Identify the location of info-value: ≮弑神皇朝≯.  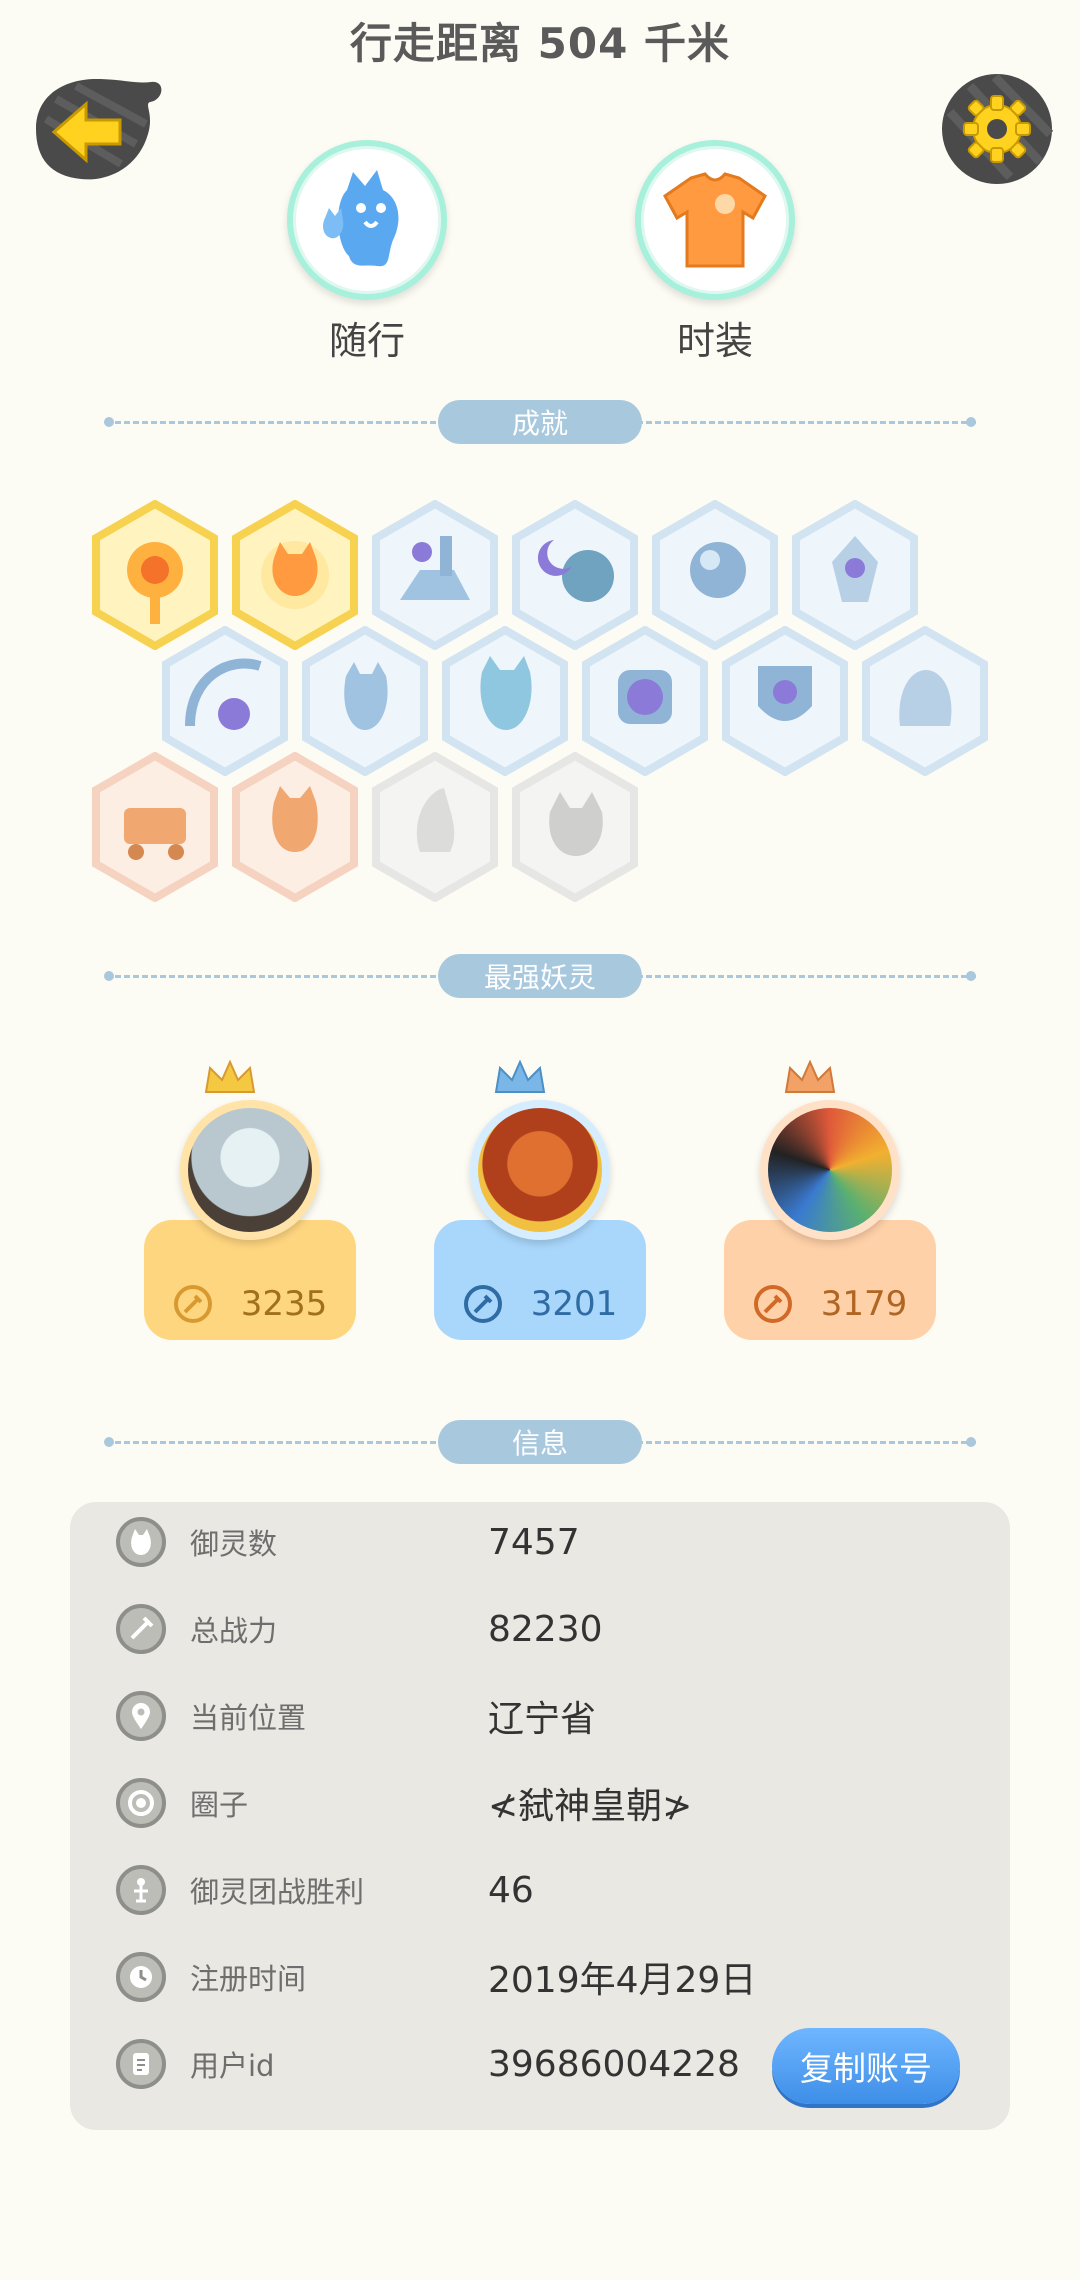
(590, 1806).